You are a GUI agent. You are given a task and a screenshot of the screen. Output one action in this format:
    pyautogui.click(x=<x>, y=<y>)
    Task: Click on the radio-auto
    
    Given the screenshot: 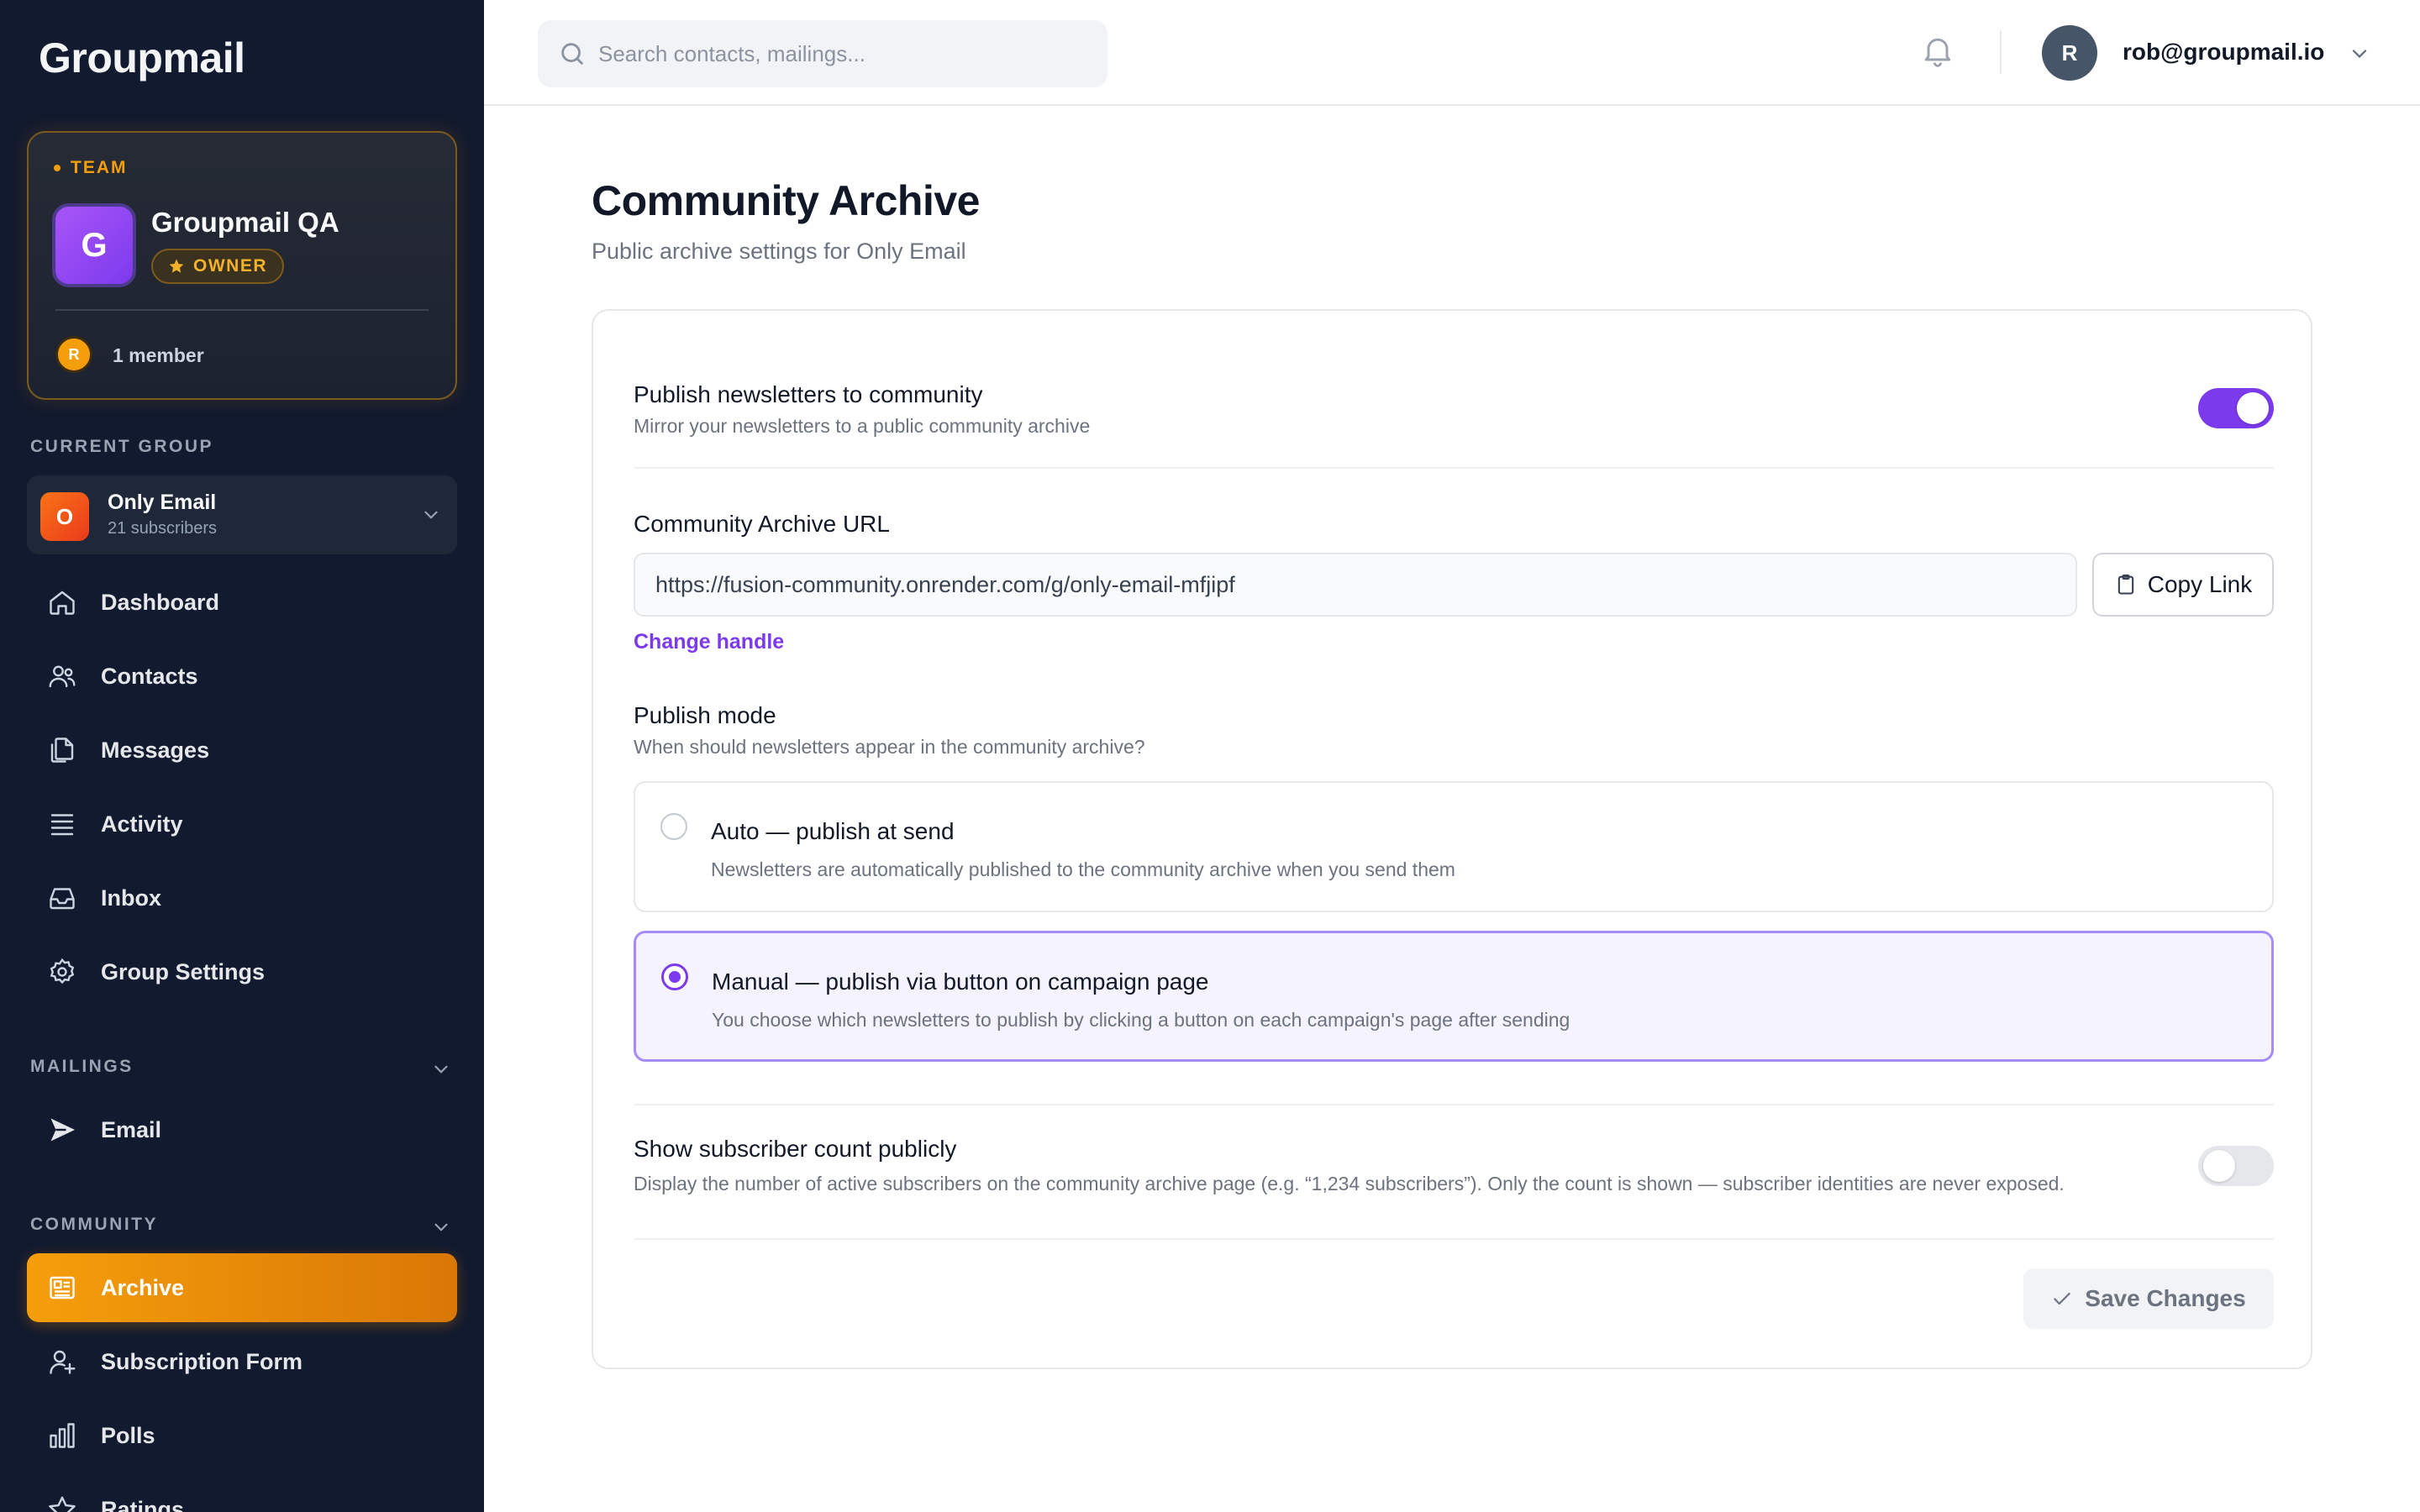 What is the action you would take?
    pyautogui.click(x=673, y=826)
    